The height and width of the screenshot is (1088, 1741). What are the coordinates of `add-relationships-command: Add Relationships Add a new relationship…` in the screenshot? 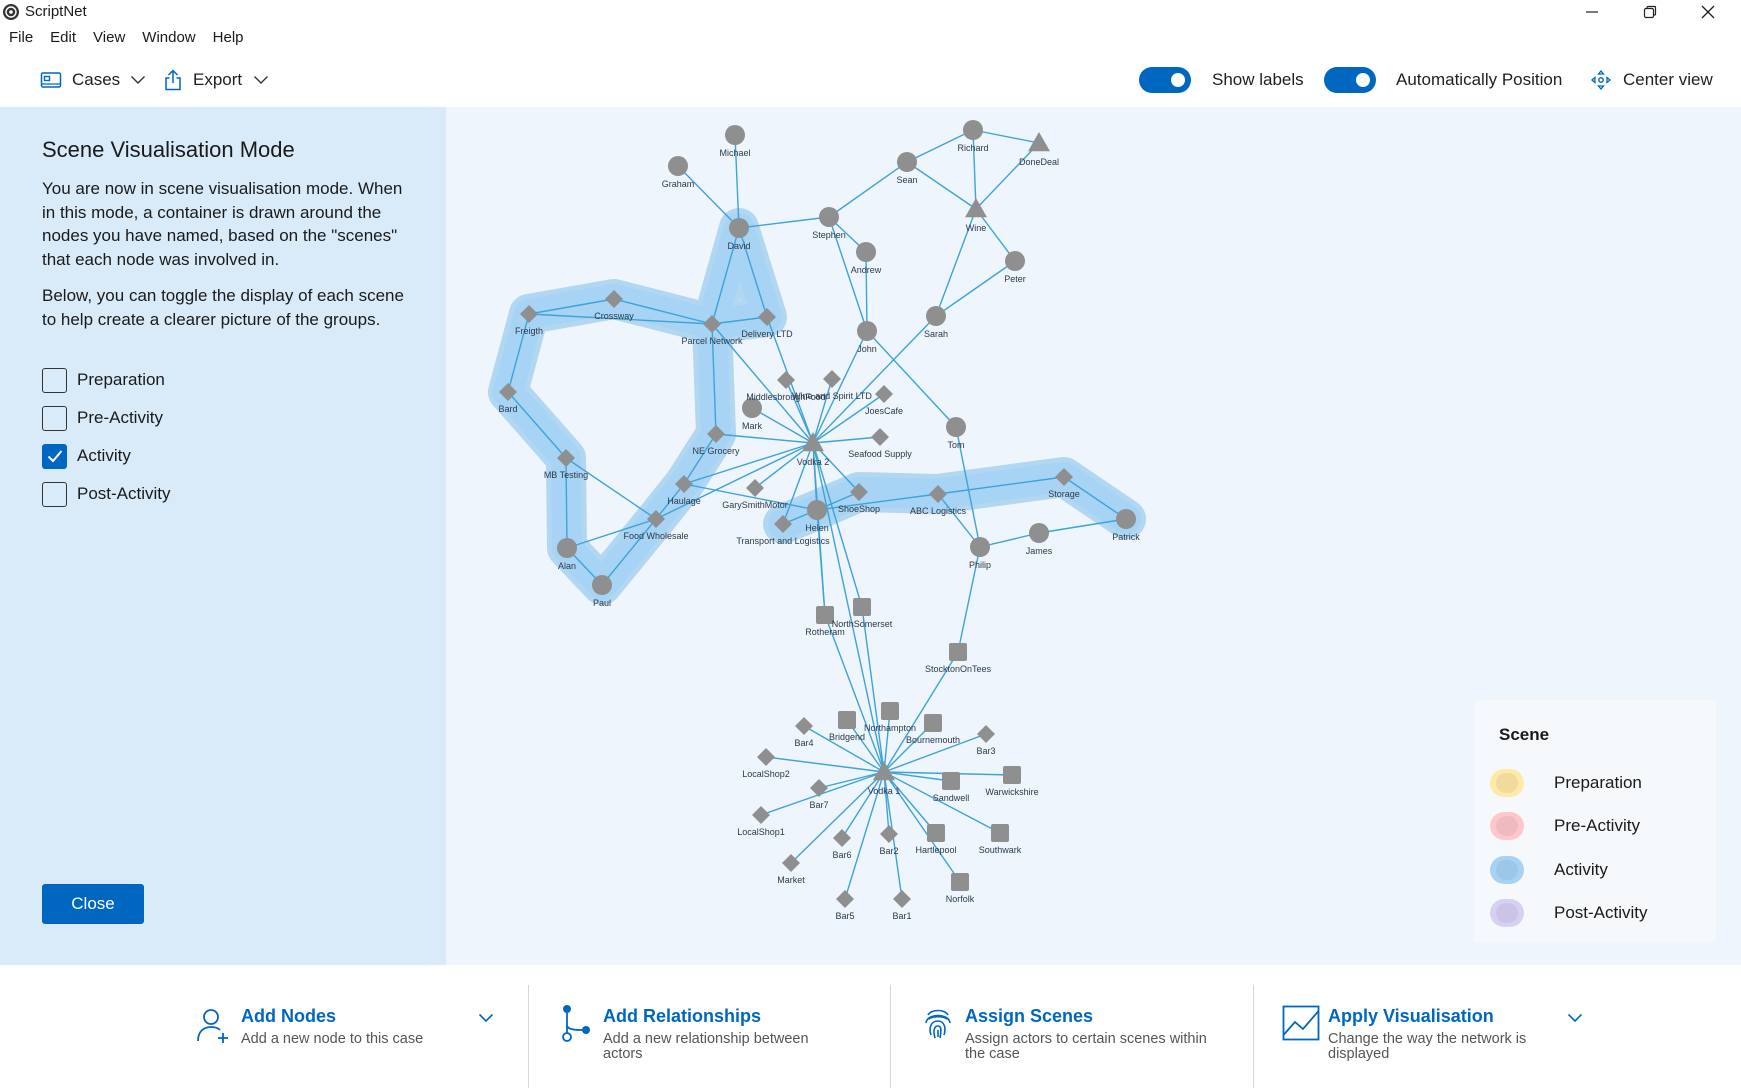 It's located at (705, 1028).